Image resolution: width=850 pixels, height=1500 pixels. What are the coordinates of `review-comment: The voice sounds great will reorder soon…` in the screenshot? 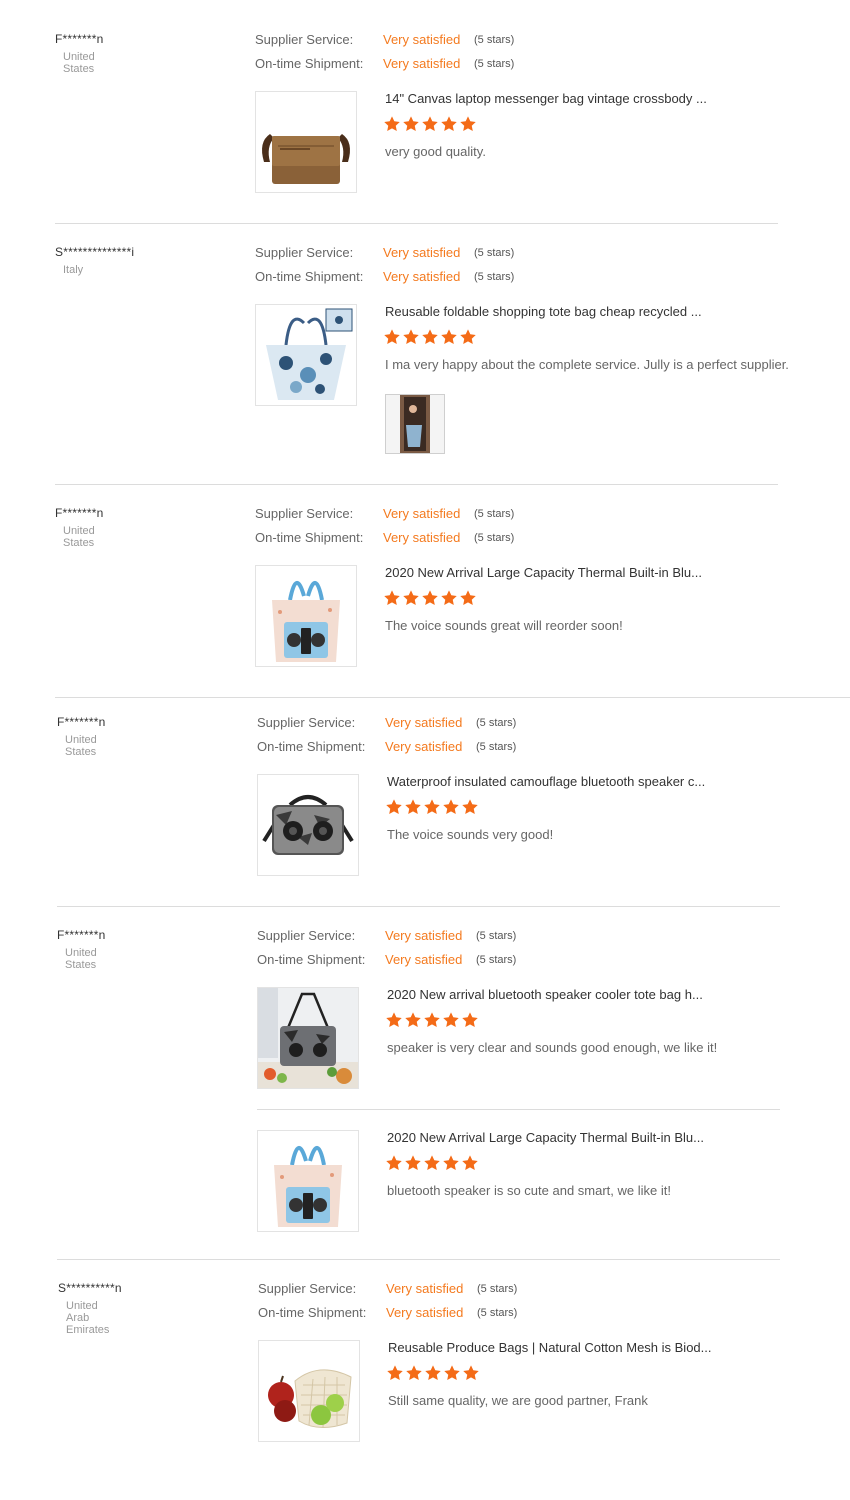 It's located at (504, 625).